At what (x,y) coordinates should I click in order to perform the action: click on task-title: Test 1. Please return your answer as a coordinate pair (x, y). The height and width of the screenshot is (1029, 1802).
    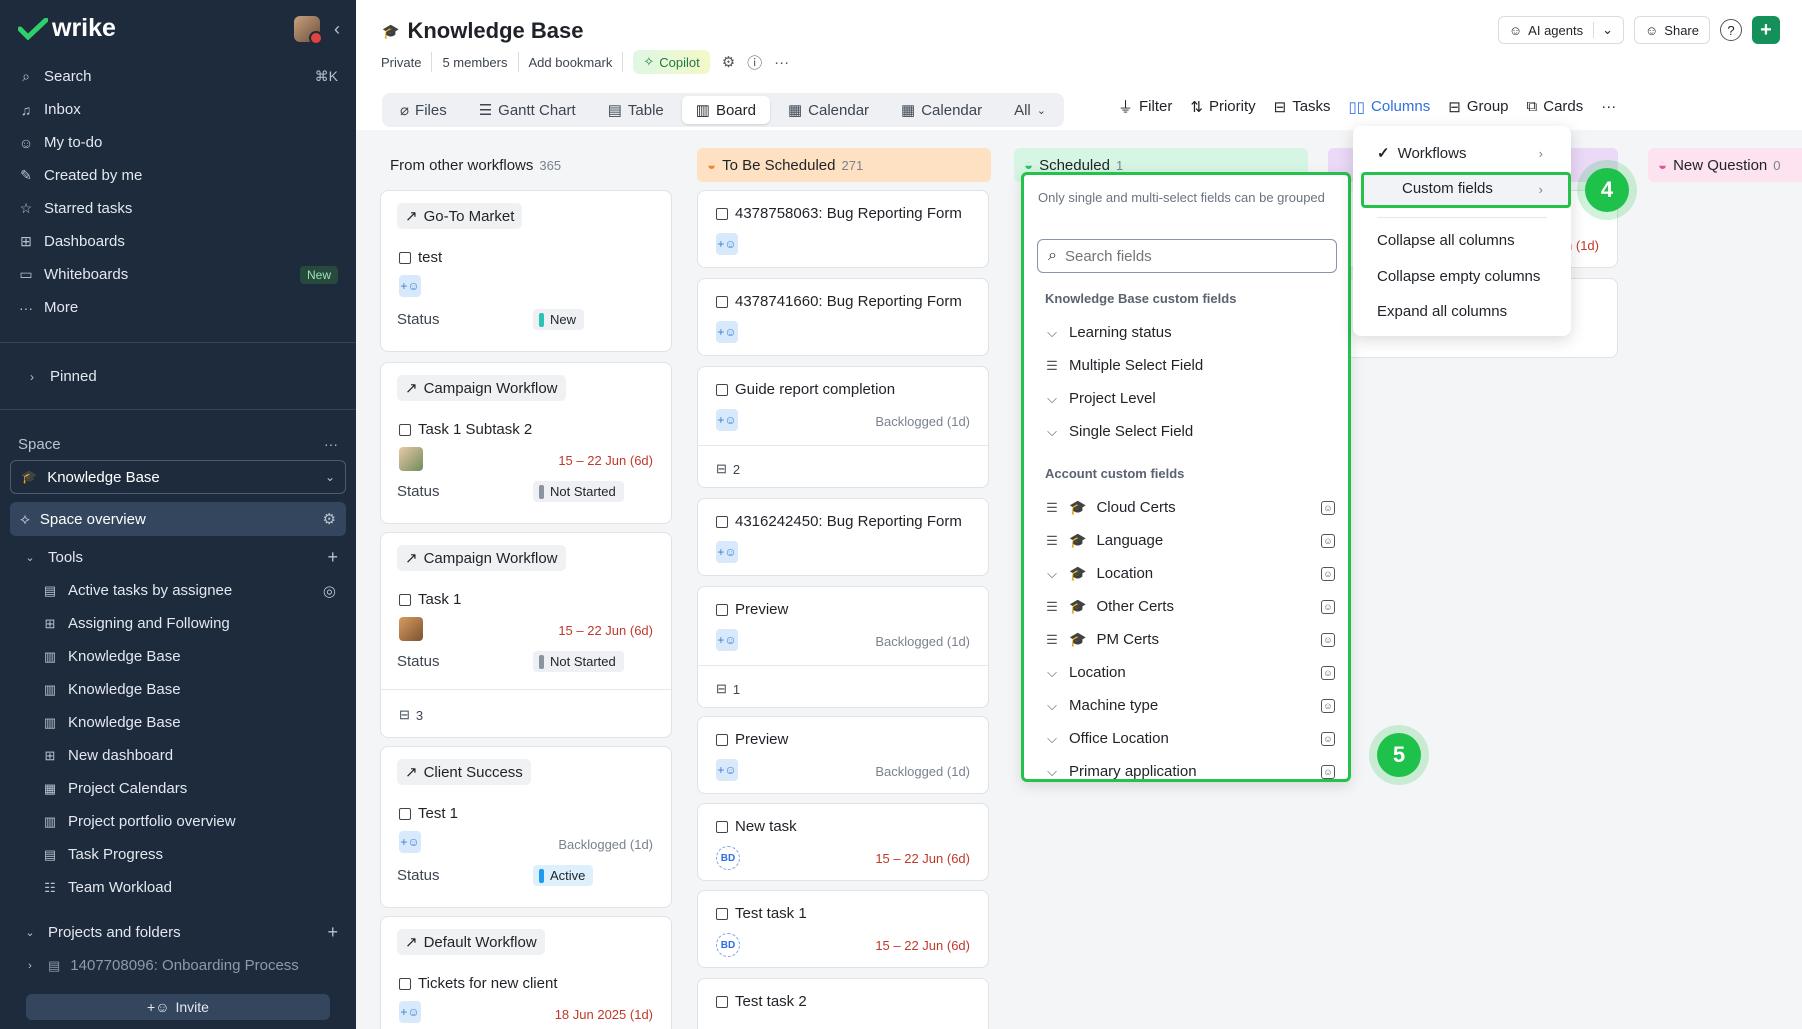
    Looking at the image, I should click on (428, 813).